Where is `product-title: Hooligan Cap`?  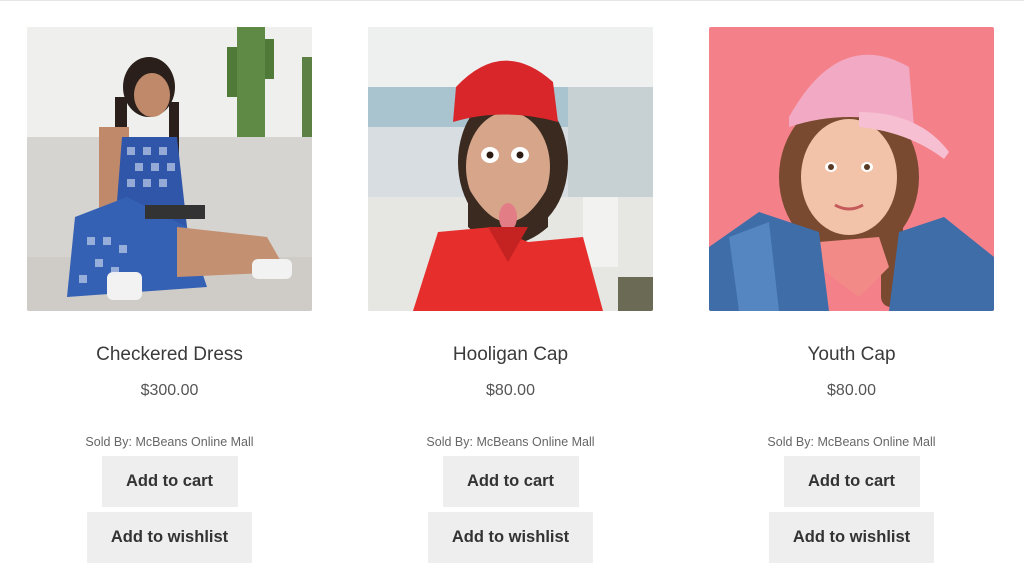
product-title: Hooligan Cap is located at coordinates (510, 355).